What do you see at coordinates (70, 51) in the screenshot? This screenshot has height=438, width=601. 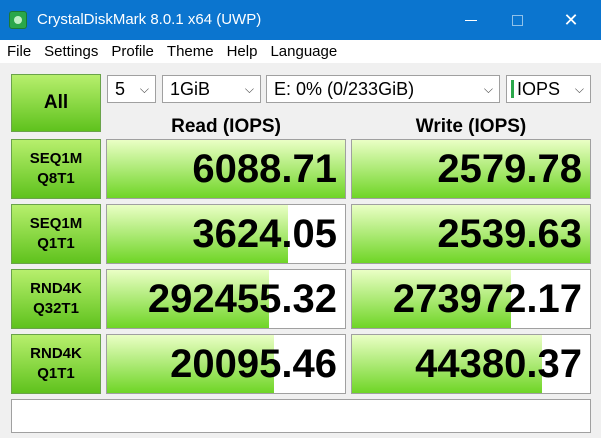 I see `menu-settings: Settings` at bounding box center [70, 51].